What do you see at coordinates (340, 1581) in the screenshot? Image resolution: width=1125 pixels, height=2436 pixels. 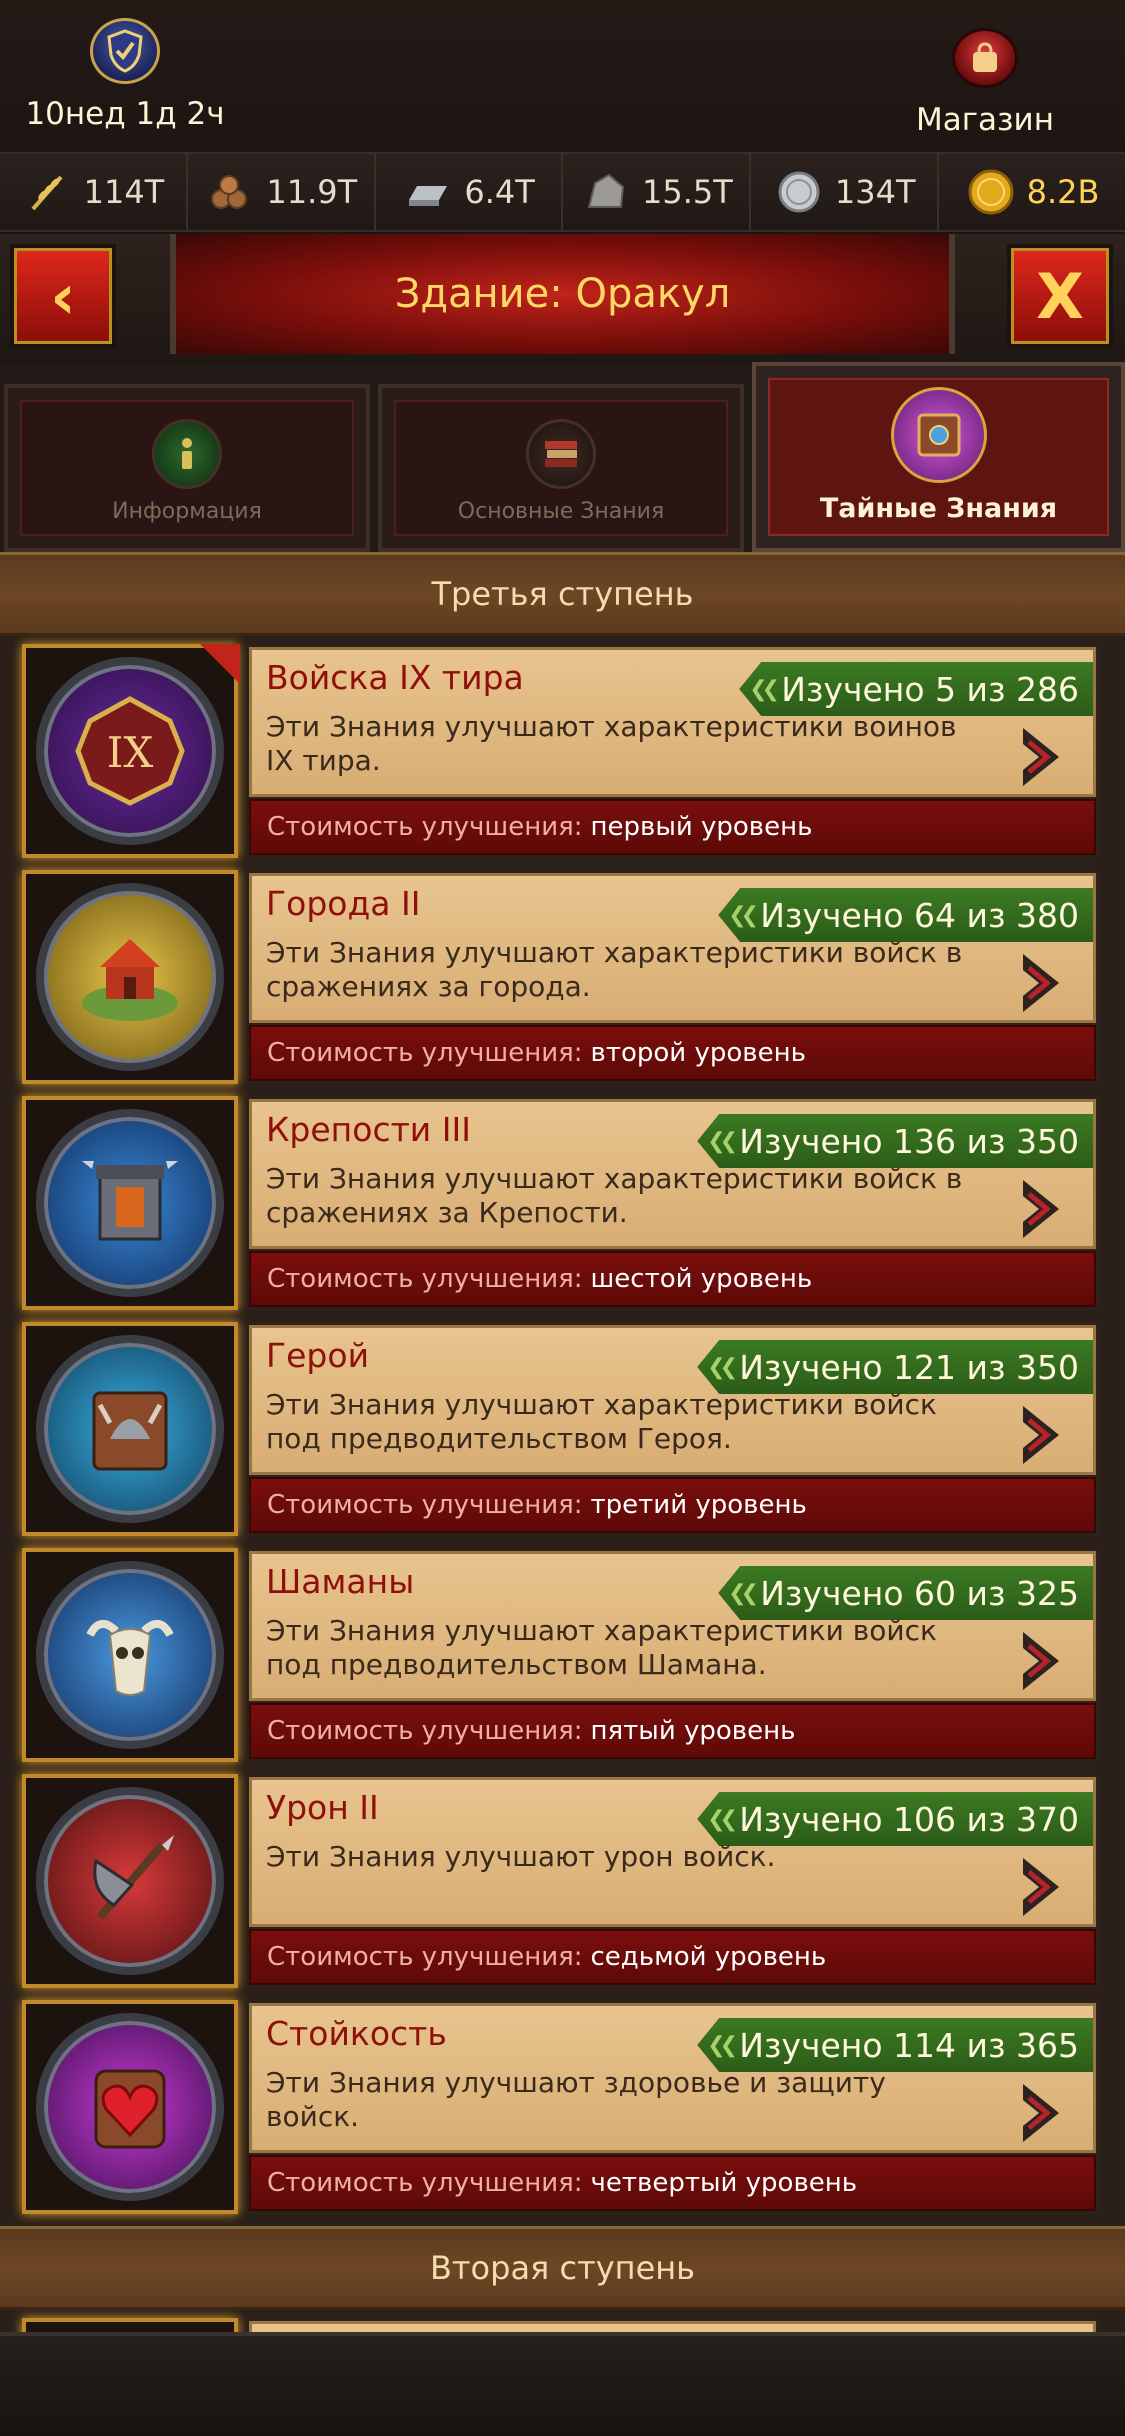 I see `card-title: Шаманы` at bounding box center [340, 1581].